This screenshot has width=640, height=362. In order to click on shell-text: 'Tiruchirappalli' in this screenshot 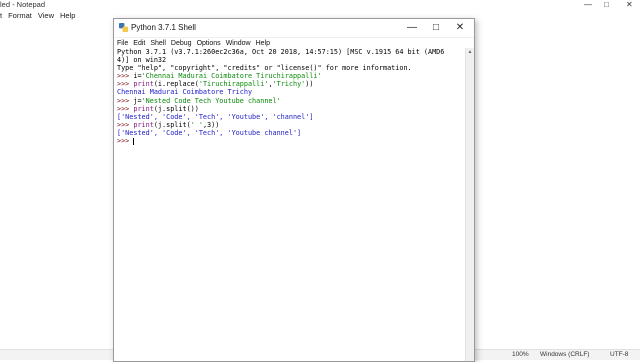, I will do `click(233, 84)`.